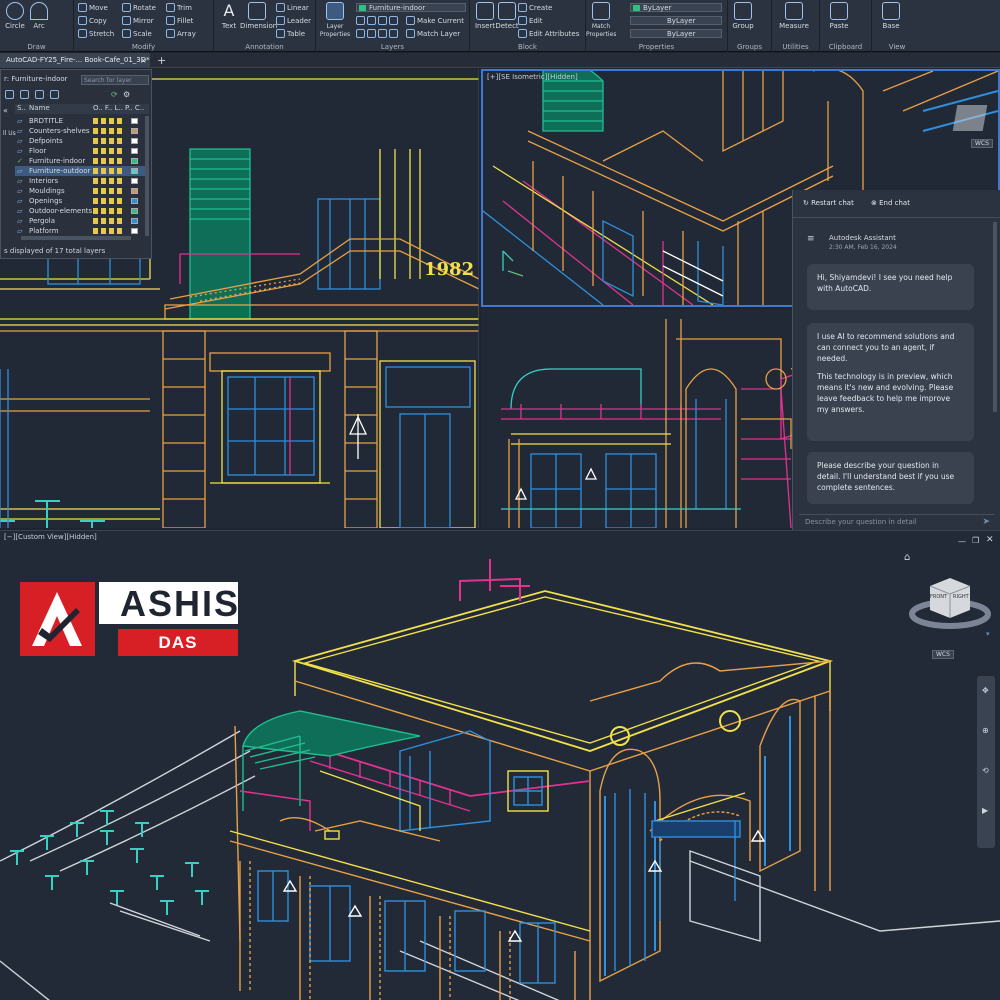 Image resolution: width=1000 pixels, height=1000 pixels. What do you see at coordinates (530, 20) in the screenshot?
I see `edit-block-button: Edit` at bounding box center [530, 20].